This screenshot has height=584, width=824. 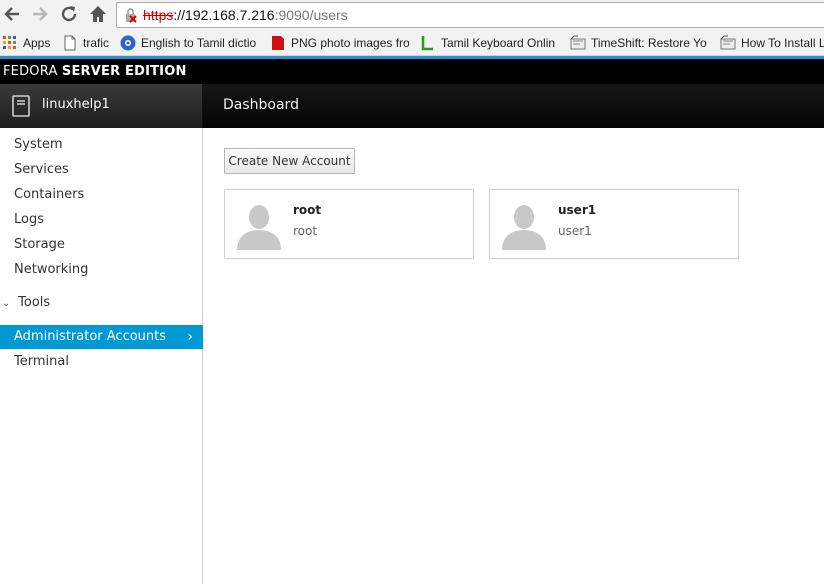 What do you see at coordinates (40, 14) in the screenshot?
I see `forward-arrow-icon` at bounding box center [40, 14].